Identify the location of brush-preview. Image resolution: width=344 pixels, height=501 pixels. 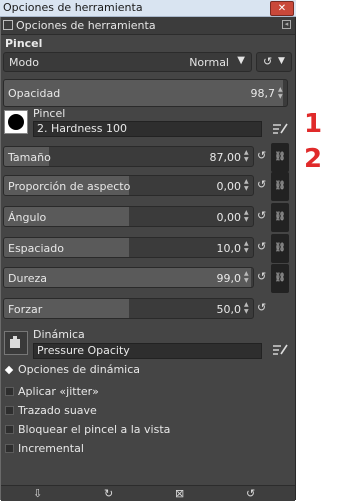
(16, 122).